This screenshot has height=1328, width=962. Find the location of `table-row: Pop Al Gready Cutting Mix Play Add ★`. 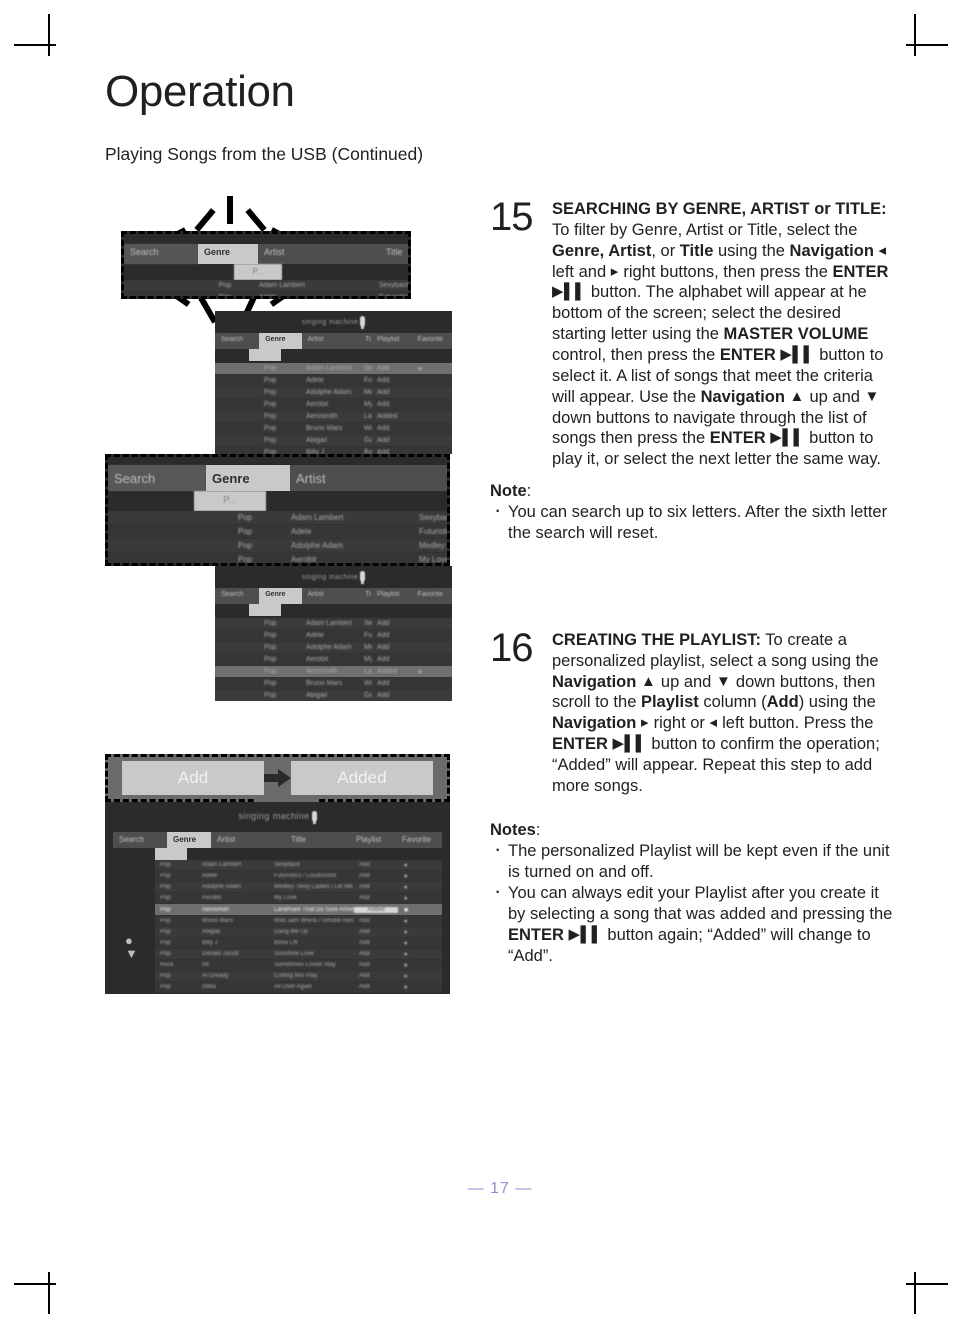

table-row: Pop Al Gready Cutting Mix Play Add ★ is located at coordinates (298, 976).